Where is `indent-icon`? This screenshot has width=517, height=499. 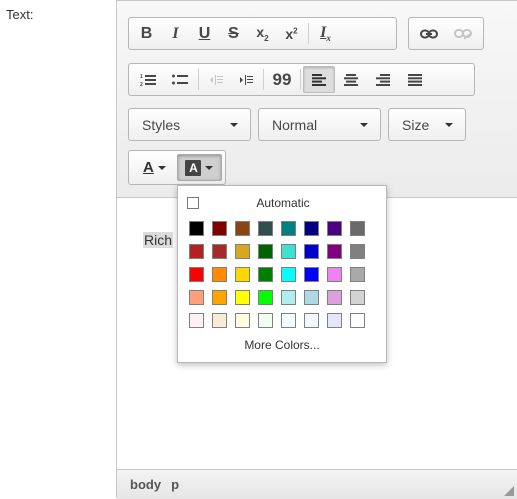 indent-icon is located at coordinates (246, 79).